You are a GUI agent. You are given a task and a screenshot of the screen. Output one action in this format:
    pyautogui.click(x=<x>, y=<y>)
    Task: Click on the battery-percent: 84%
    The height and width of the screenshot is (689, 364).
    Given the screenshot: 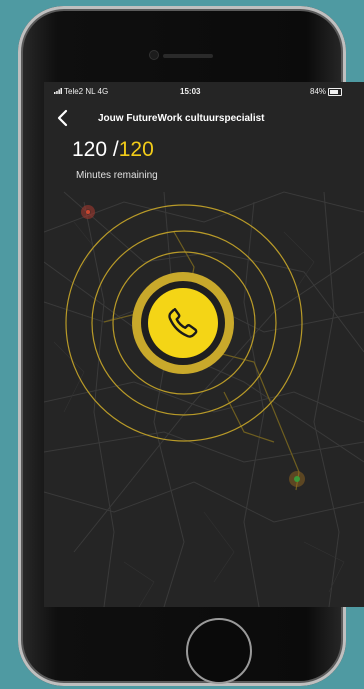 What is the action you would take?
    pyautogui.click(x=318, y=91)
    